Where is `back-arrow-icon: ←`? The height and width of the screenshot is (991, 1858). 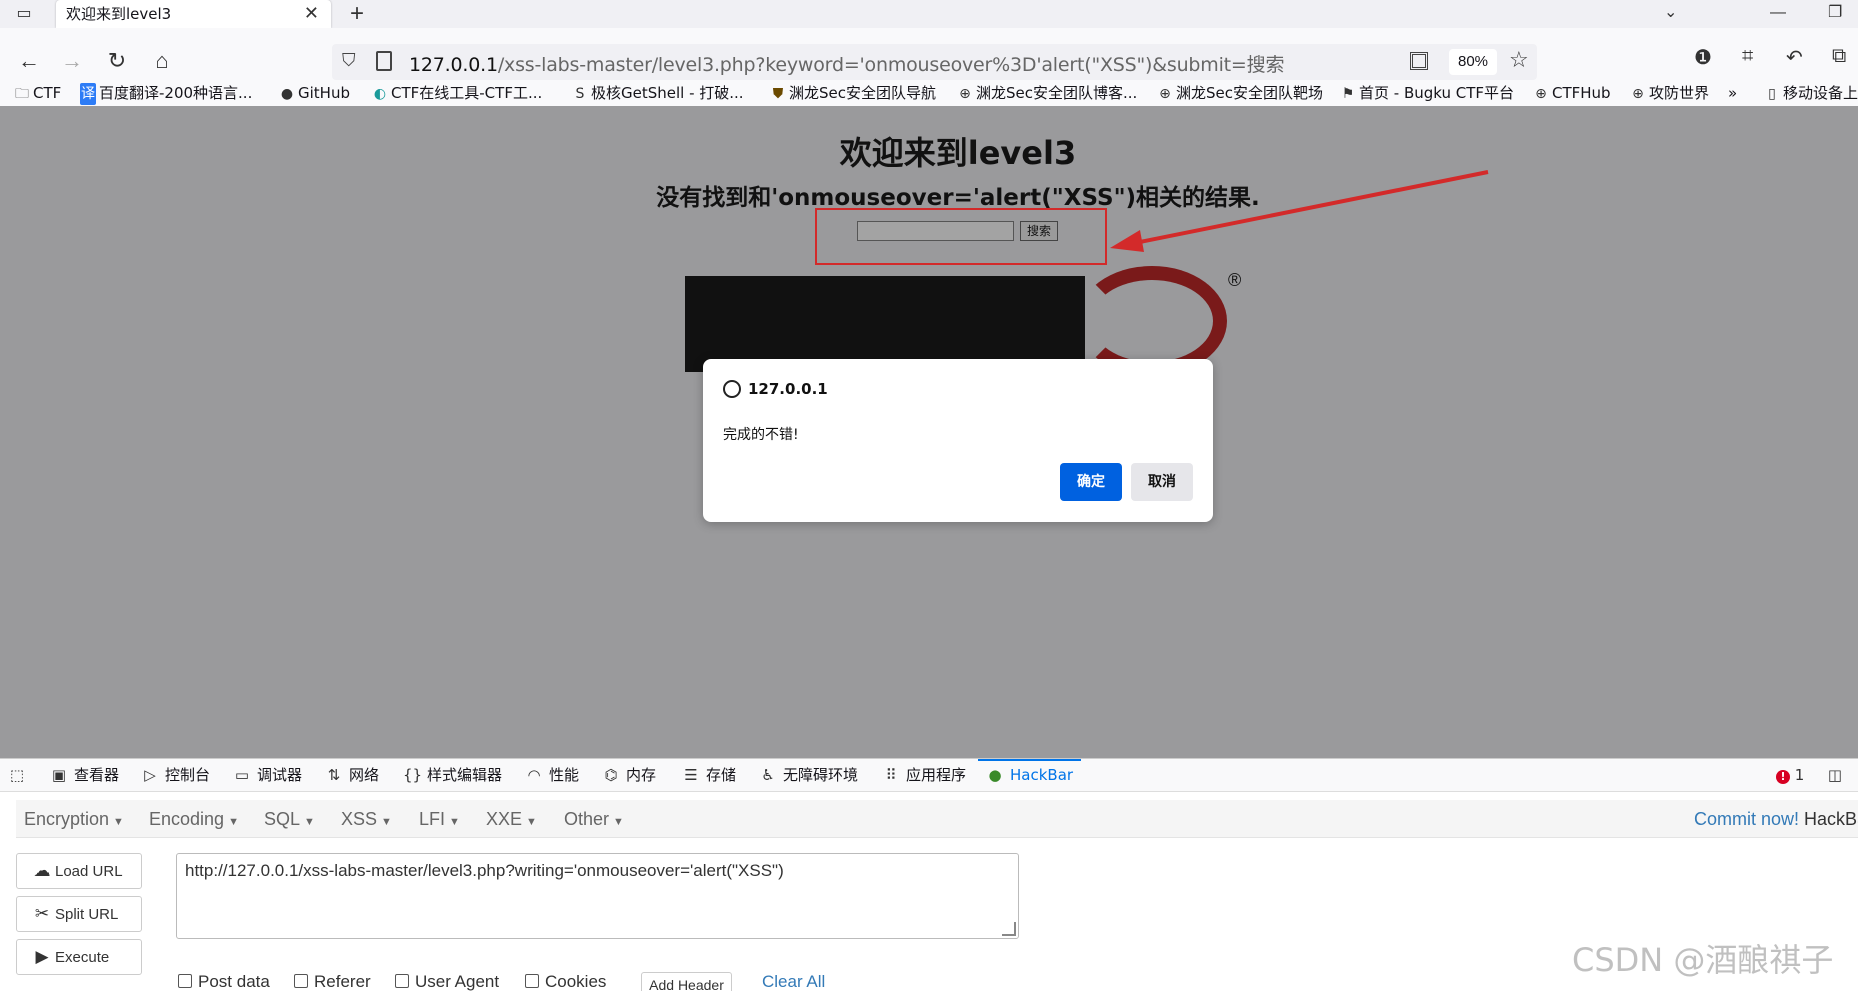
back-arrow-icon: ← is located at coordinates (29, 61).